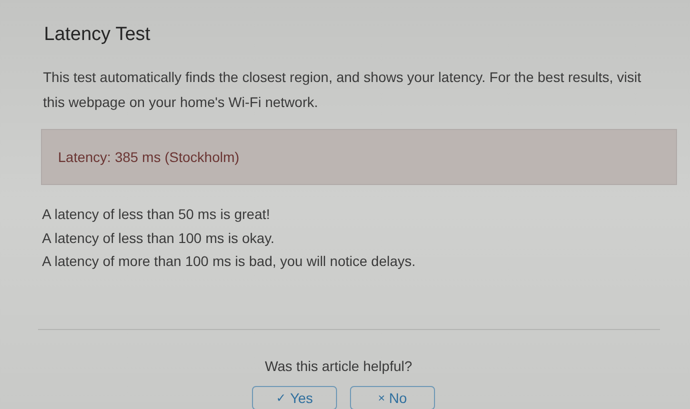 The height and width of the screenshot is (409, 690). Describe the element at coordinates (149, 157) in the screenshot. I see `latency-result: Latency: 385 ms (Stockholm)` at that location.